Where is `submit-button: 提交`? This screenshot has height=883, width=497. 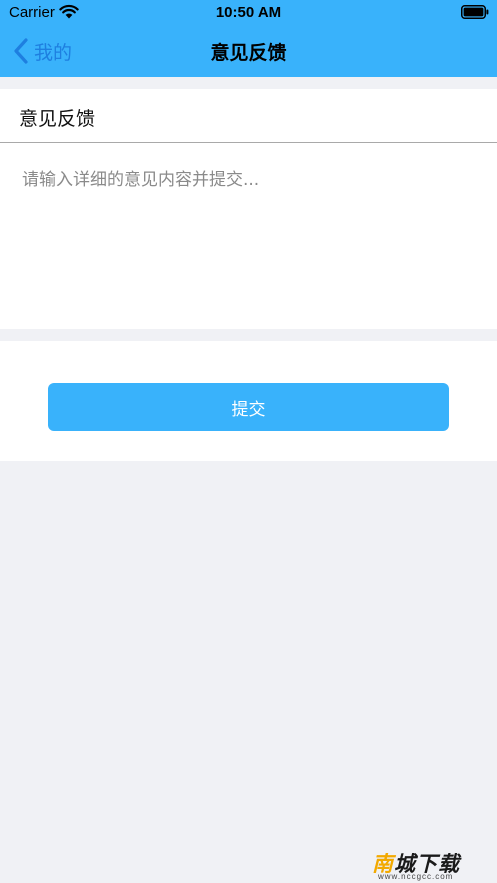
submit-button: 提交 is located at coordinates (248, 407).